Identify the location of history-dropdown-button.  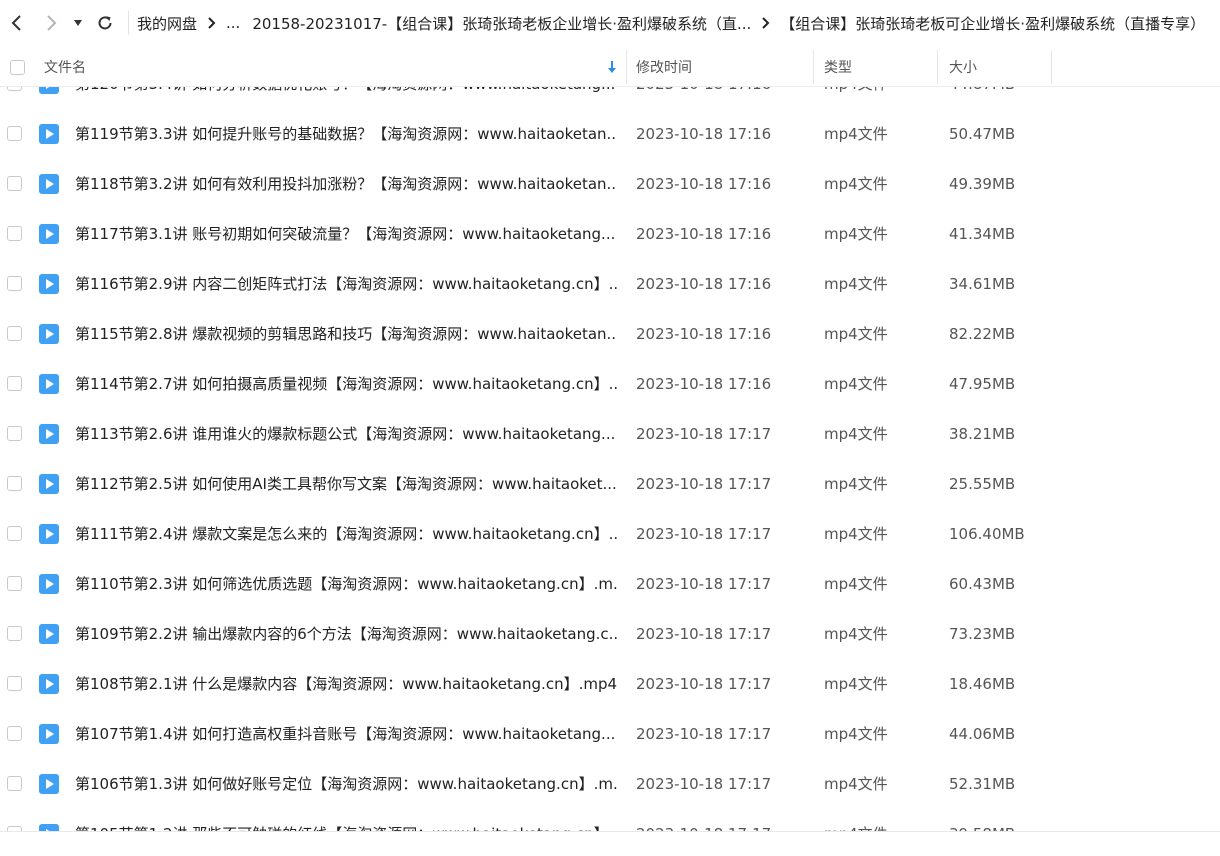
(78, 23).